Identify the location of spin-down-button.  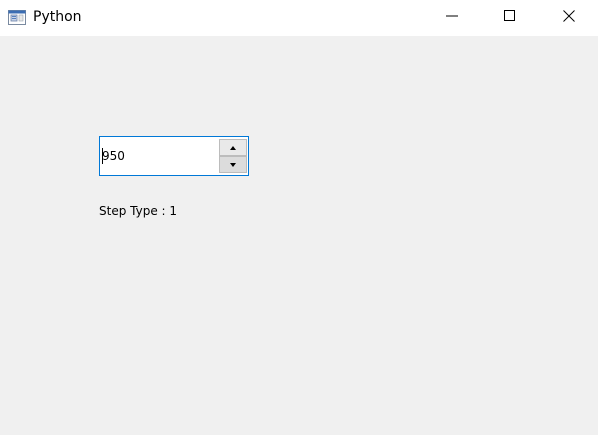
(233, 164).